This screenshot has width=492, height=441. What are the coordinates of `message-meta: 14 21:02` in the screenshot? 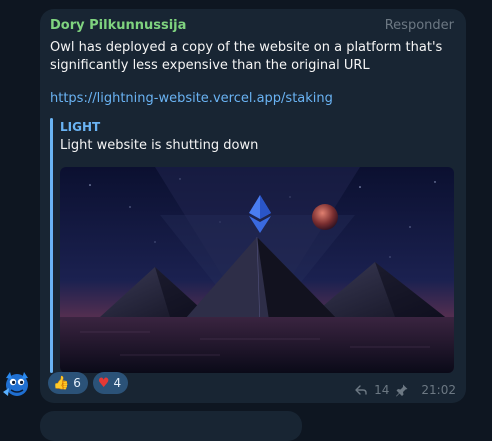 It's located at (405, 390).